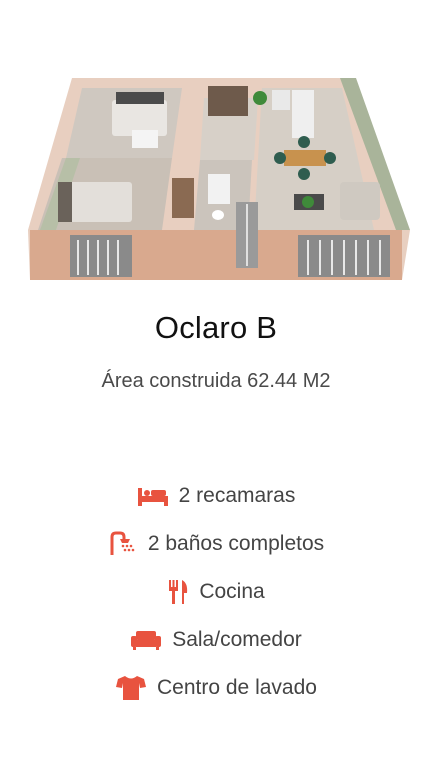 The image size is (432, 759). I want to click on feature-label: 2 baños completos, so click(236, 543).